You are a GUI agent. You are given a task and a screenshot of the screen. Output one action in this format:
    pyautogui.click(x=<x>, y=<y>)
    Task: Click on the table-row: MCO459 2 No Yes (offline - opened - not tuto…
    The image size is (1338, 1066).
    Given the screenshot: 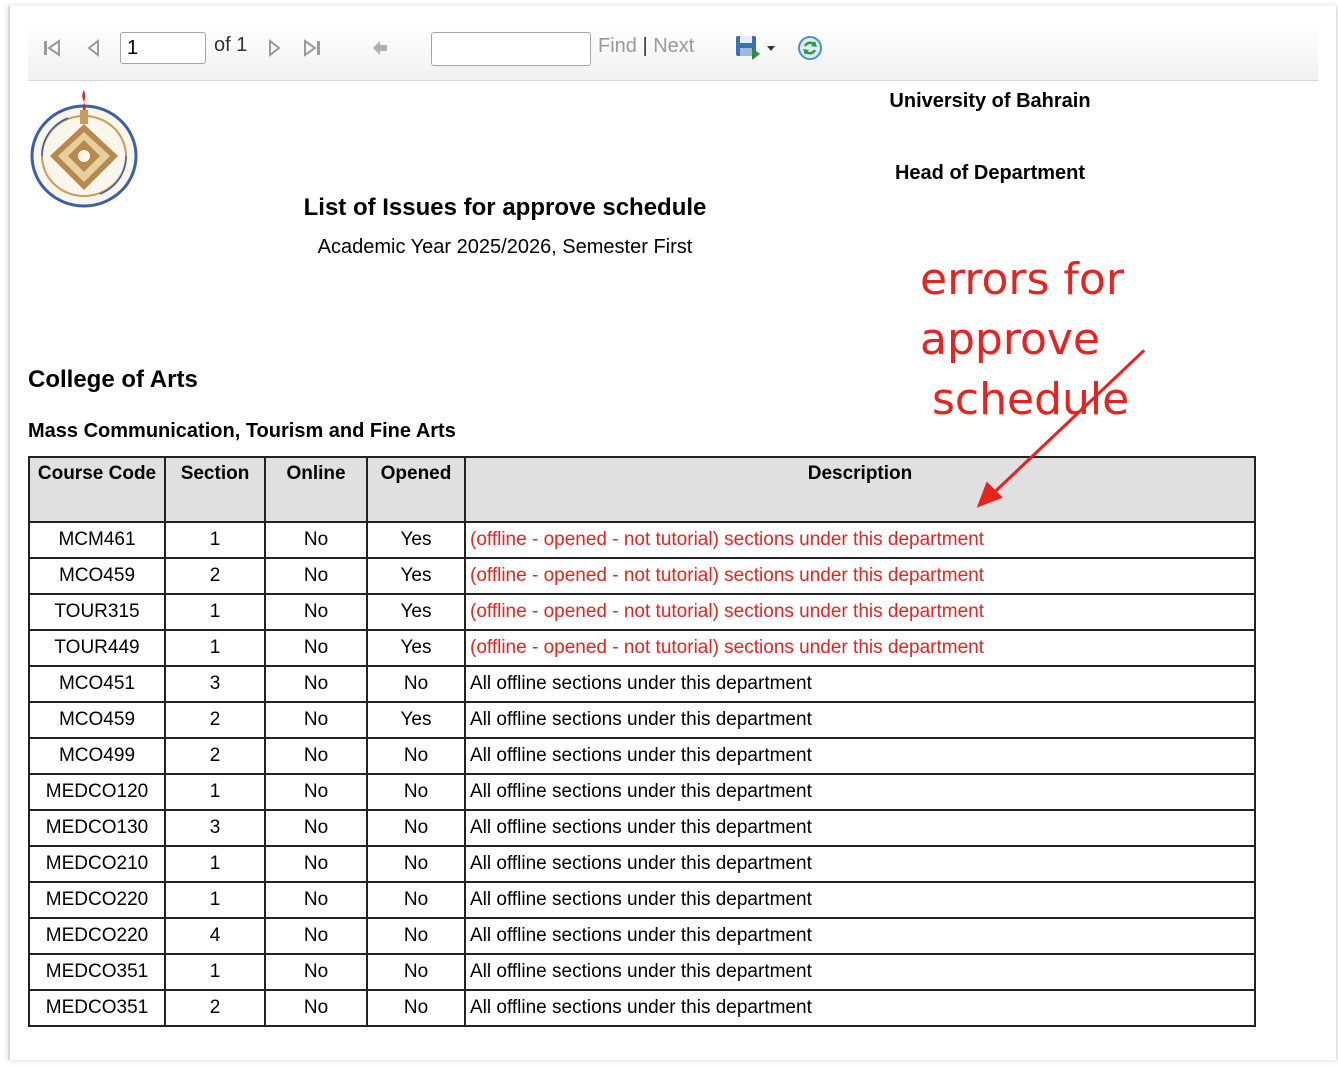 What is the action you would take?
    pyautogui.click(x=642, y=576)
    